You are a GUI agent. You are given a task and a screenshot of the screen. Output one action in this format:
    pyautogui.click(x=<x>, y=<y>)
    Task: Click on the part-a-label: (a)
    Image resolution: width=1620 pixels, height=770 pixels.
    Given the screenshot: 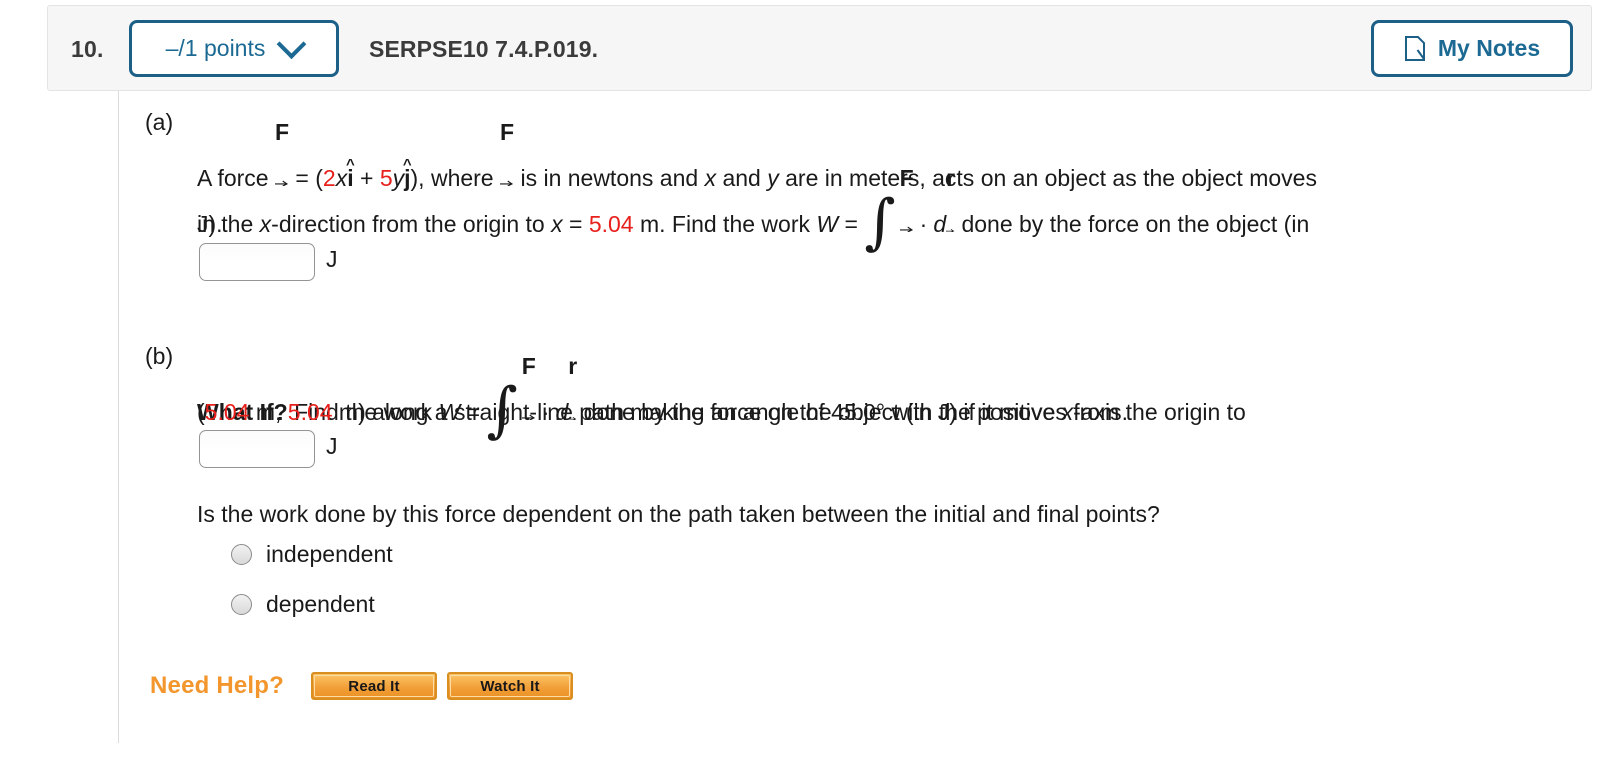 What is the action you would take?
    pyautogui.click(x=159, y=122)
    